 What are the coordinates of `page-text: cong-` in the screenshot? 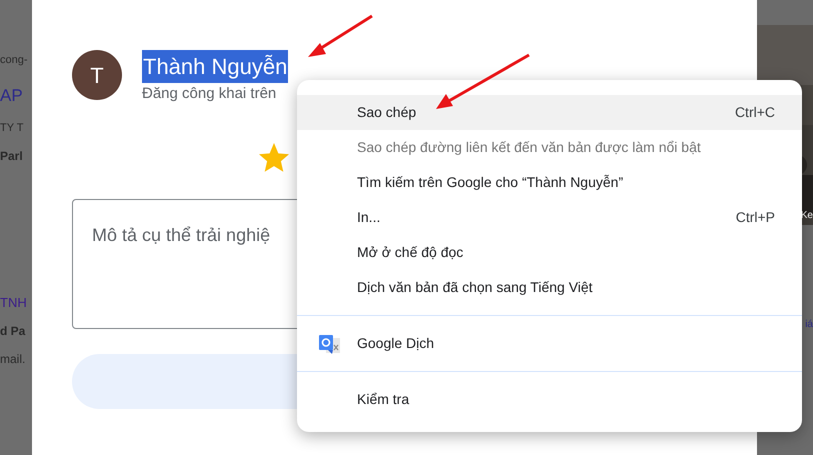 It's located at (14, 60).